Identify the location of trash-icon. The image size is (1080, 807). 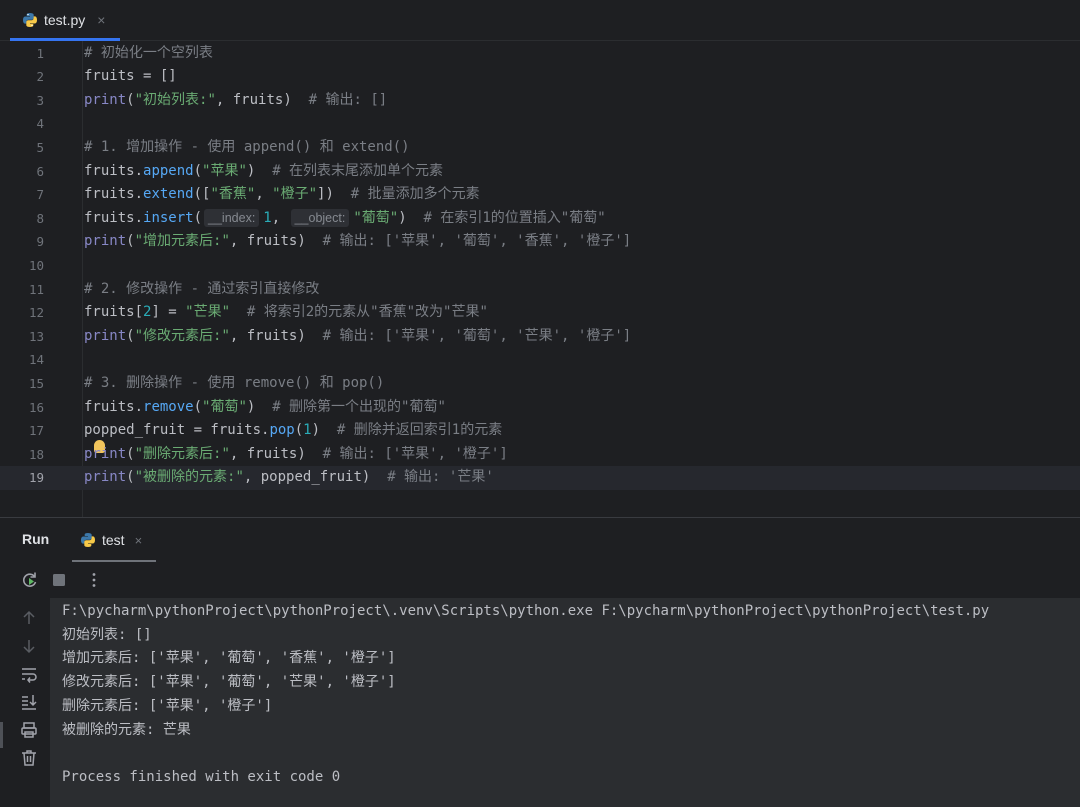
(29, 758).